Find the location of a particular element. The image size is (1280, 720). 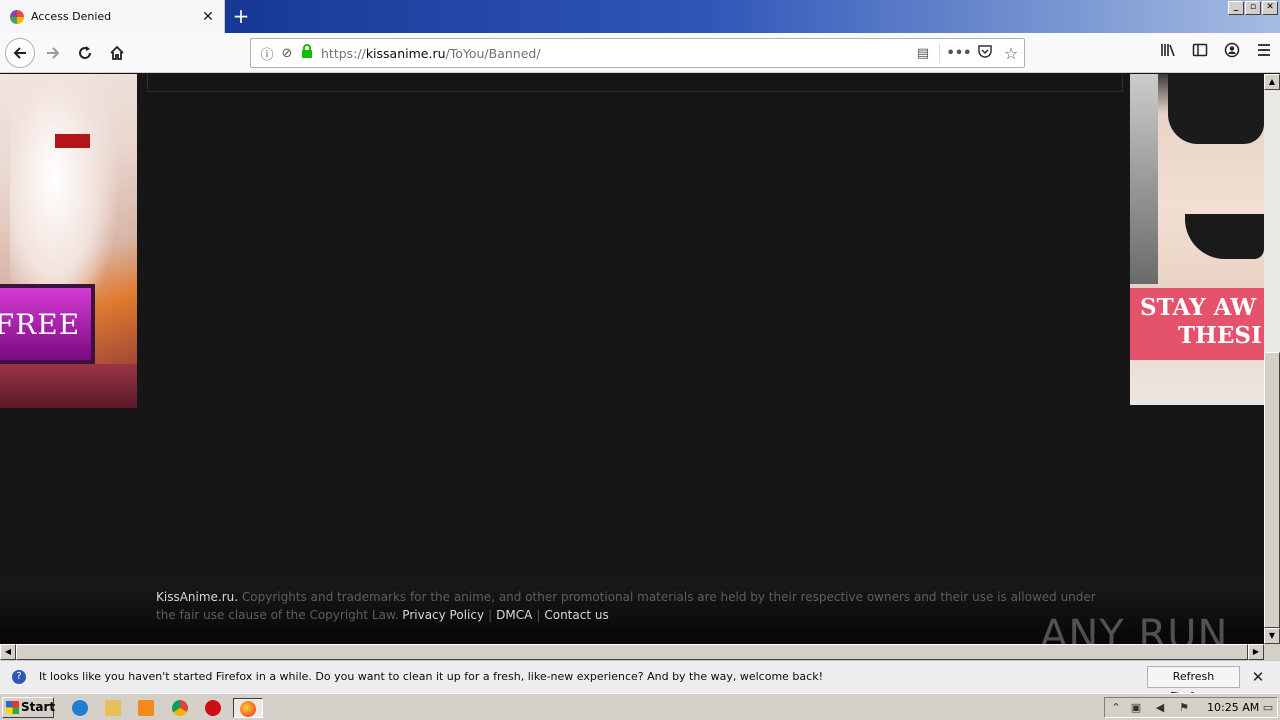

ad-slogan-line-2: THESI is located at coordinates (1220, 335).